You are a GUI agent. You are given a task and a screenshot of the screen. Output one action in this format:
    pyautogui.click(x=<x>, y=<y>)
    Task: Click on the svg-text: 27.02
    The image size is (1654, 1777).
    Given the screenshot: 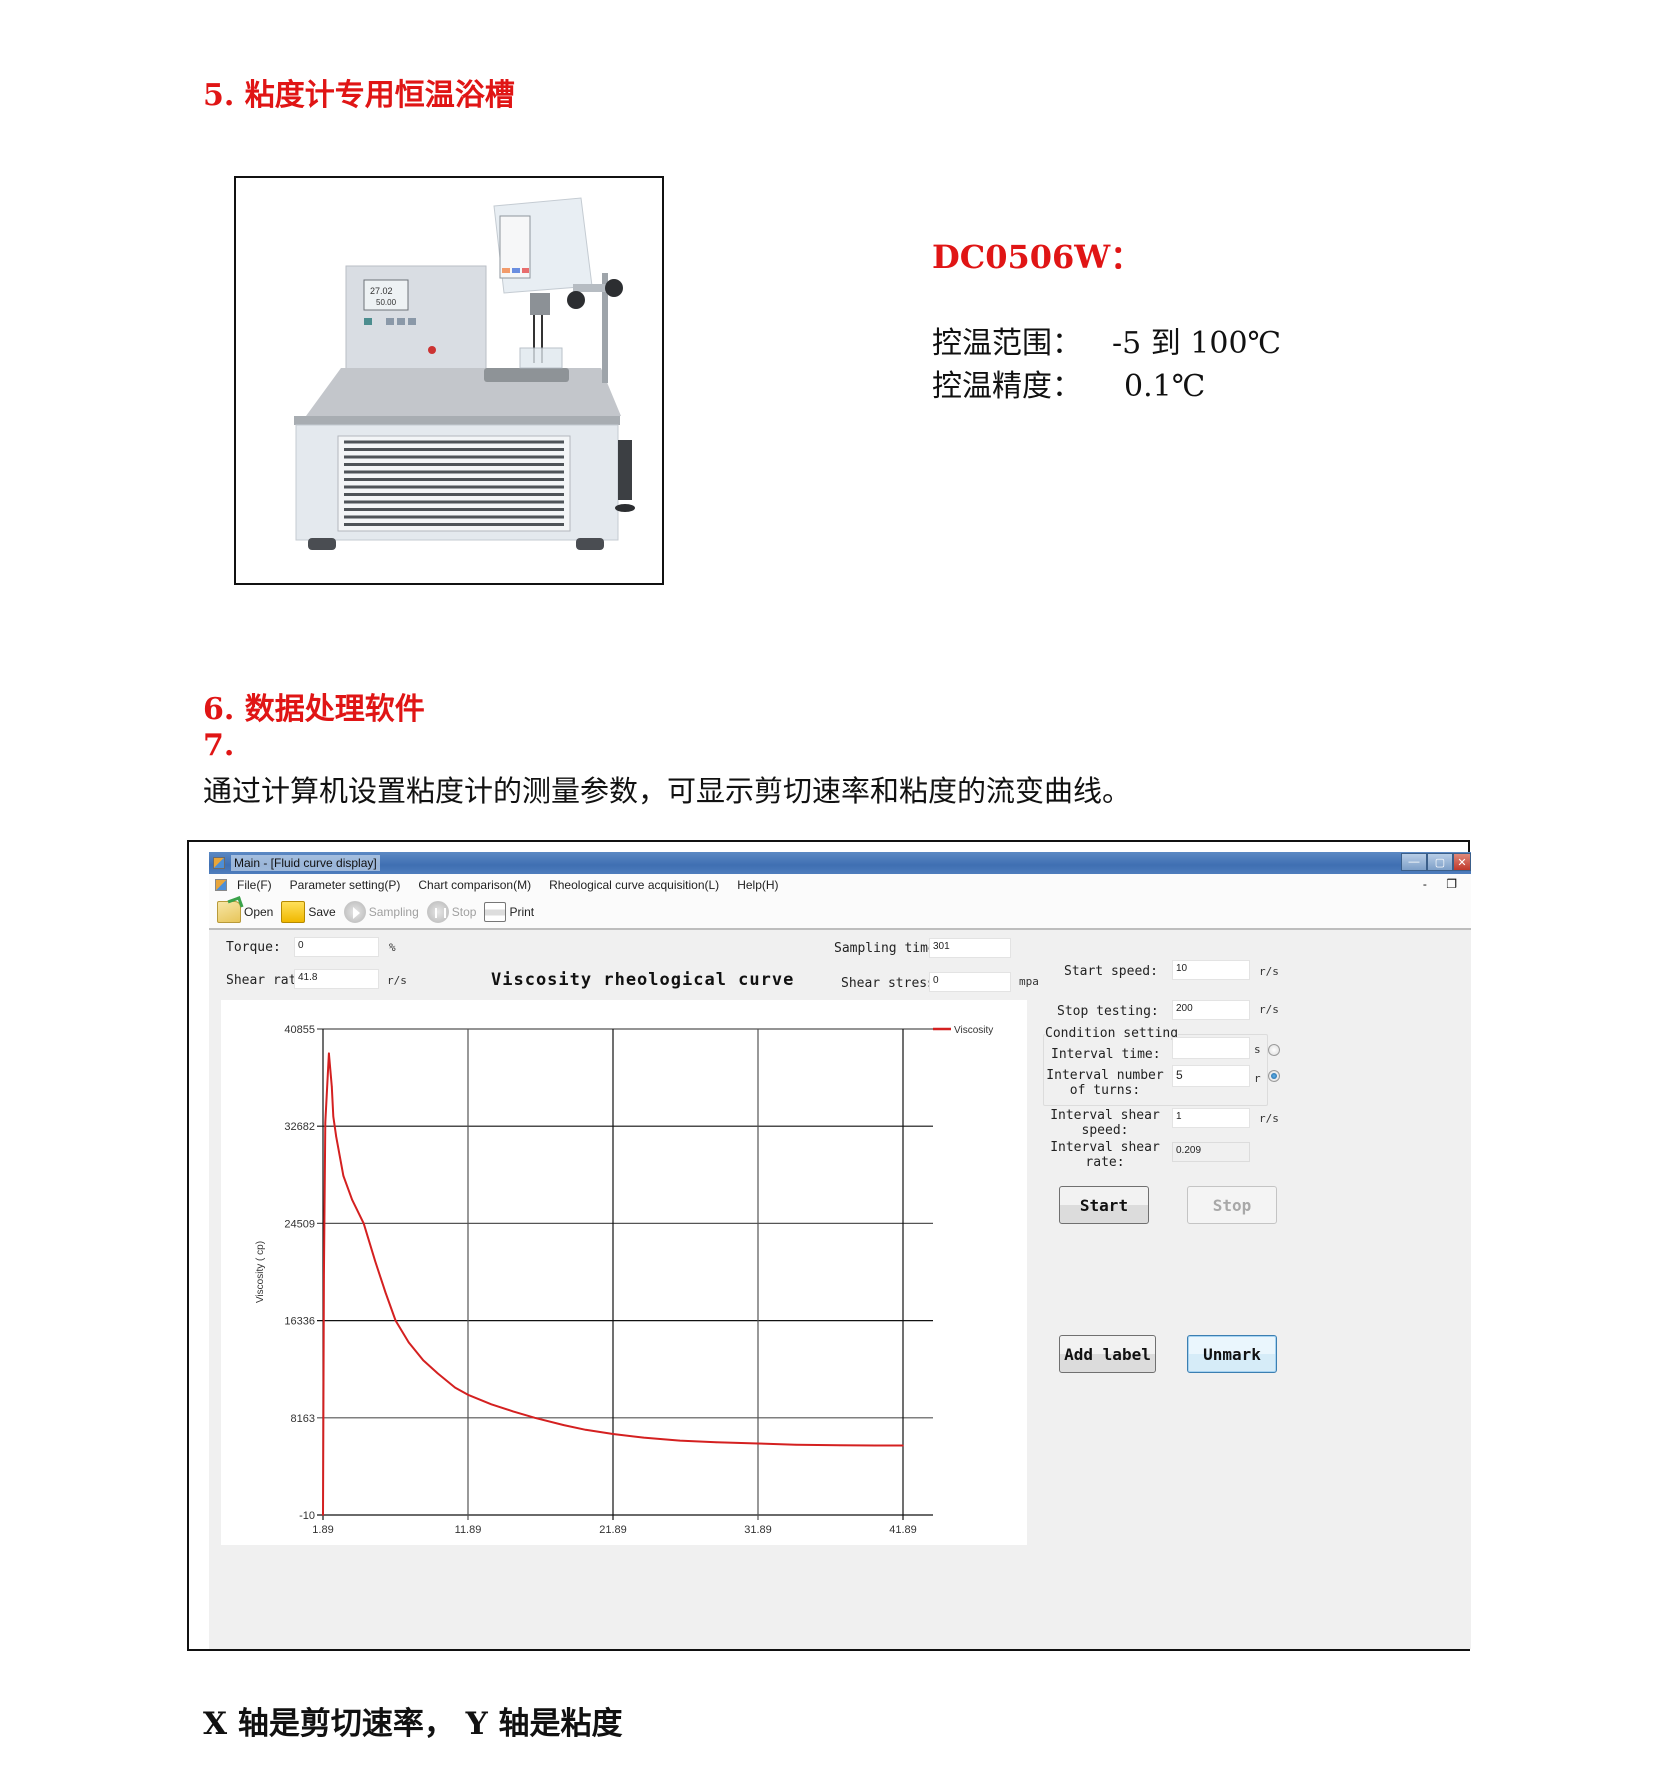 What is the action you would take?
    pyautogui.click(x=381, y=291)
    